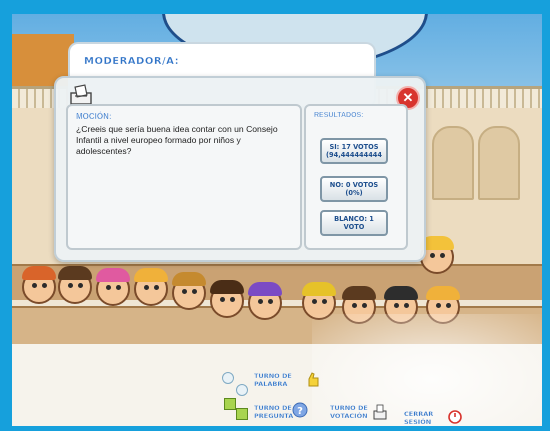  What do you see at coordinates (350, 412) in the screenshot?
I see `turno-votacion-label: TURNO DE VOTACIÓN` at bounding box center [350, 412].